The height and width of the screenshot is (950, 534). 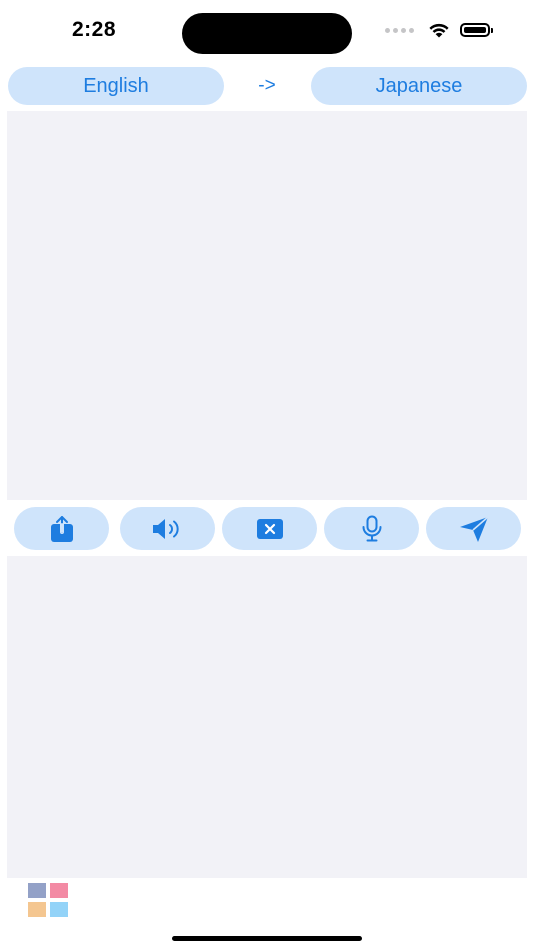 What do you see at coordinates (476, 30) in the screenshot?
I see `battery-icon` at bounding box center [476, 30].